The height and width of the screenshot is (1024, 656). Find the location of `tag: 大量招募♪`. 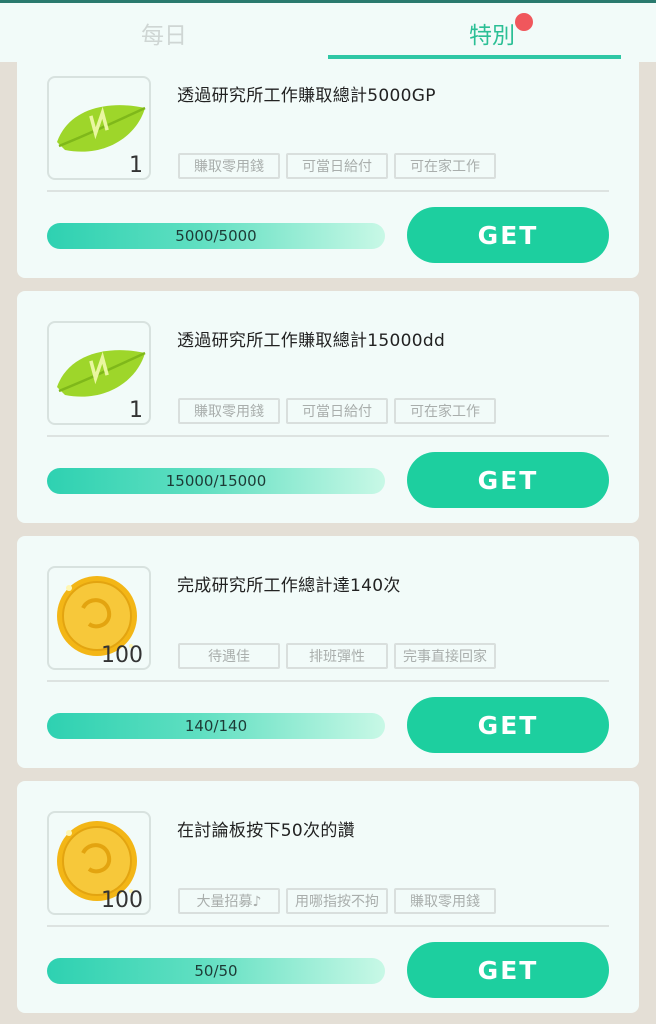

tag: 大量招募♪ is located at coordinates (229, 901).